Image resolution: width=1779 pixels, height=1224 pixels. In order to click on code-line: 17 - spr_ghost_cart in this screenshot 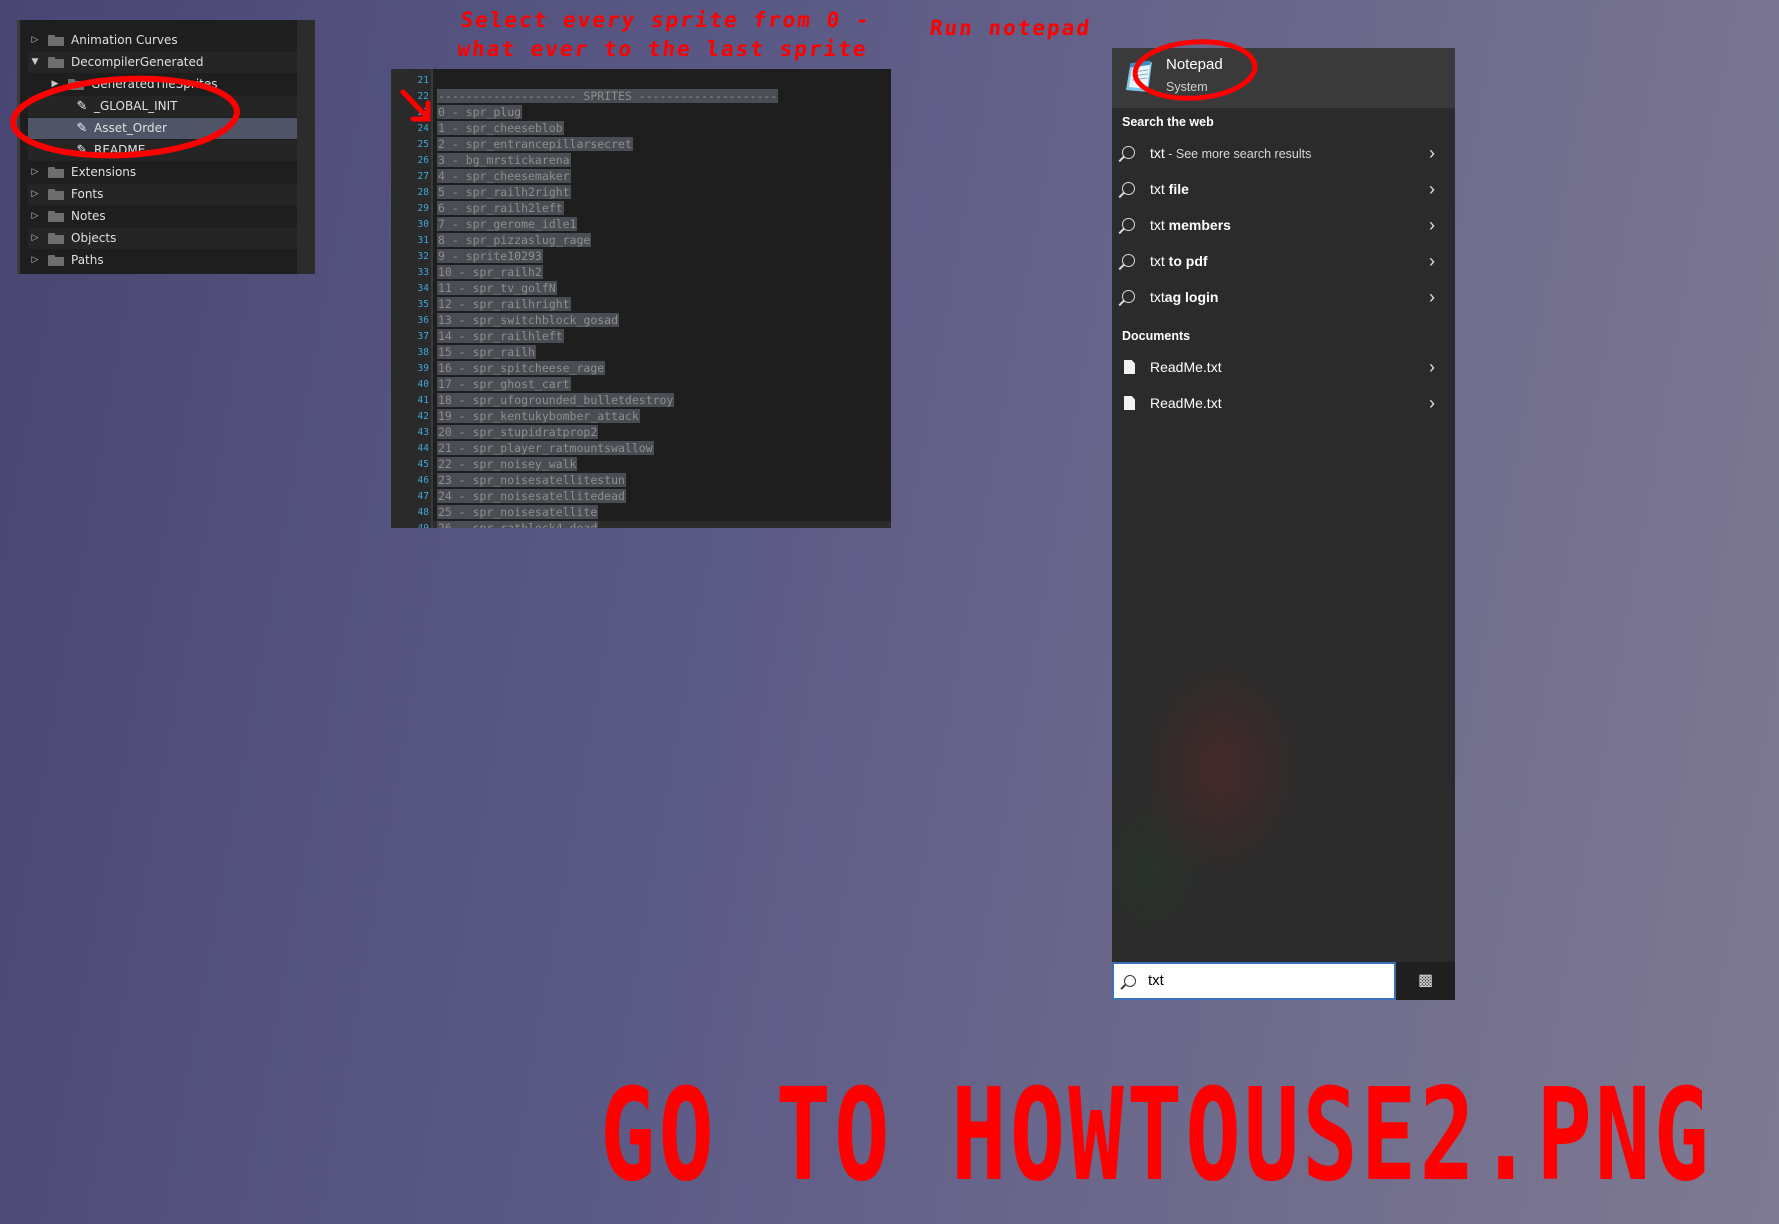, I will do `click(504, 384)`.